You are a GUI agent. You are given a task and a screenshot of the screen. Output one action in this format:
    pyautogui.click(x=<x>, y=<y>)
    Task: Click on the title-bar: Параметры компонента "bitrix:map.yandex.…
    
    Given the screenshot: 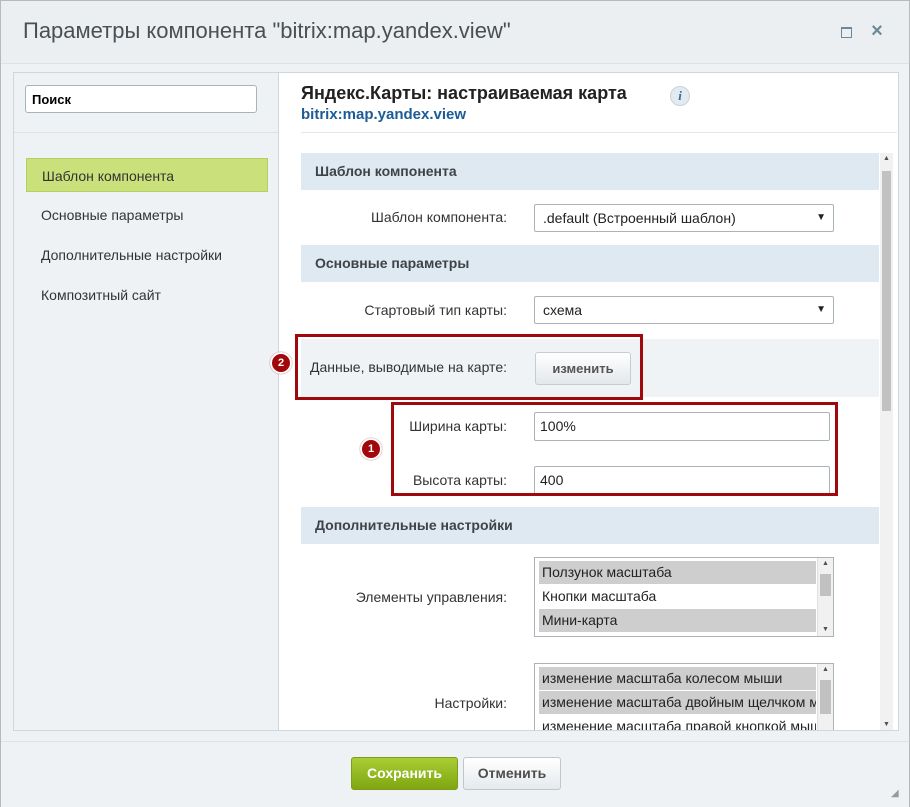 What is the action you would take?
    pyautogui.click(x=455, y=32)
    